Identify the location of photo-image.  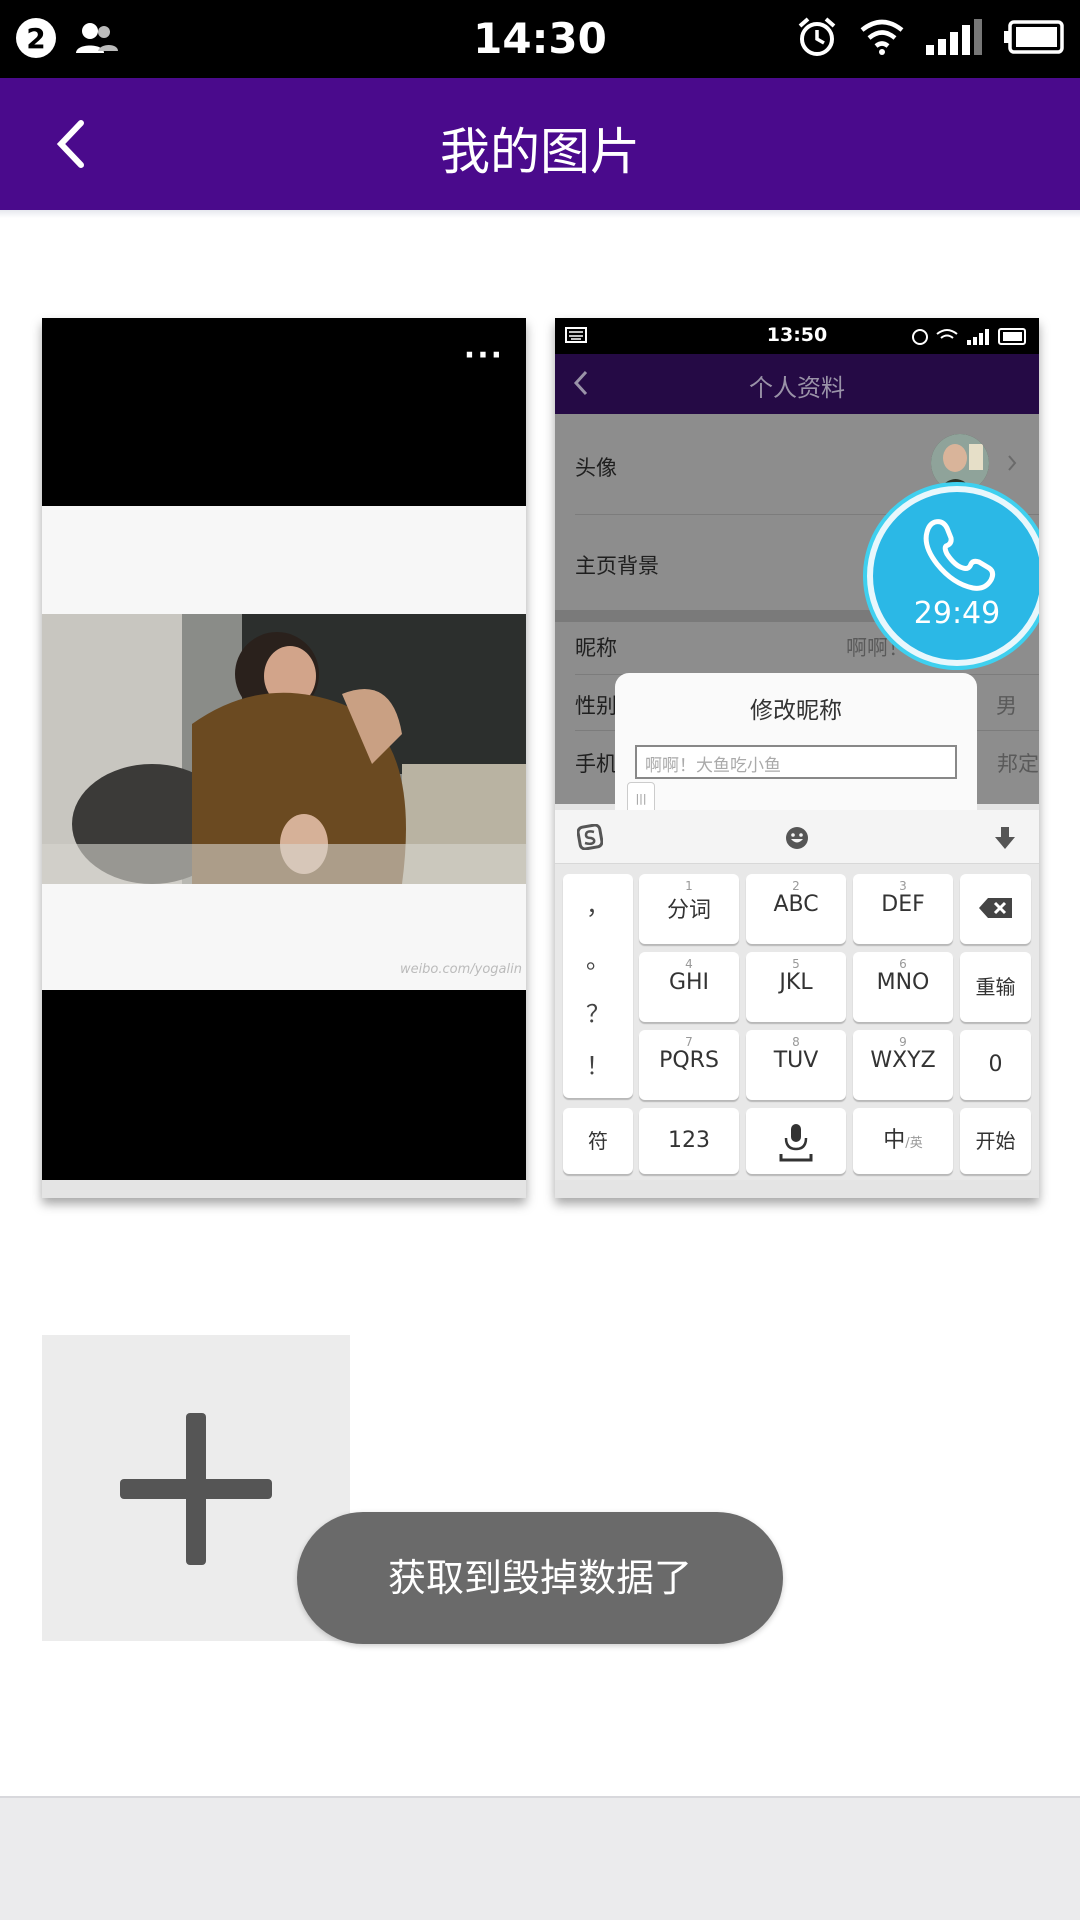
(284, 749).